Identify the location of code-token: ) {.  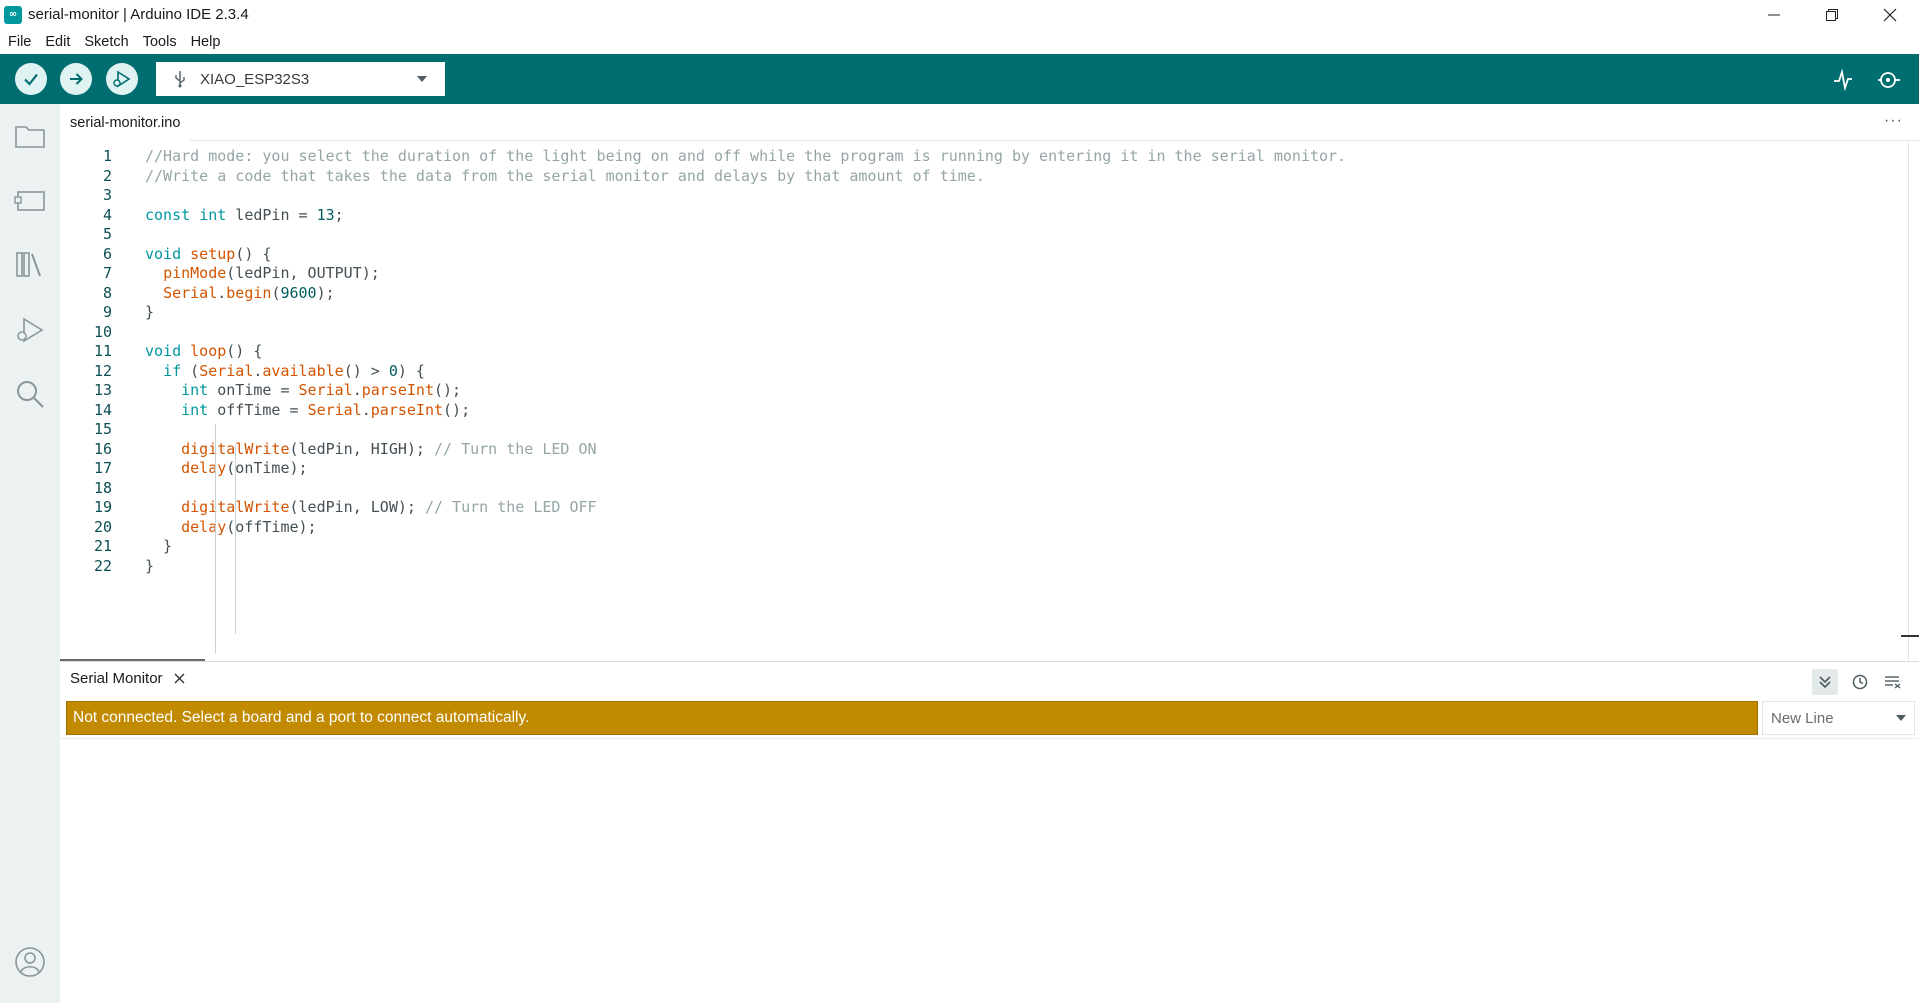
(411, 370).